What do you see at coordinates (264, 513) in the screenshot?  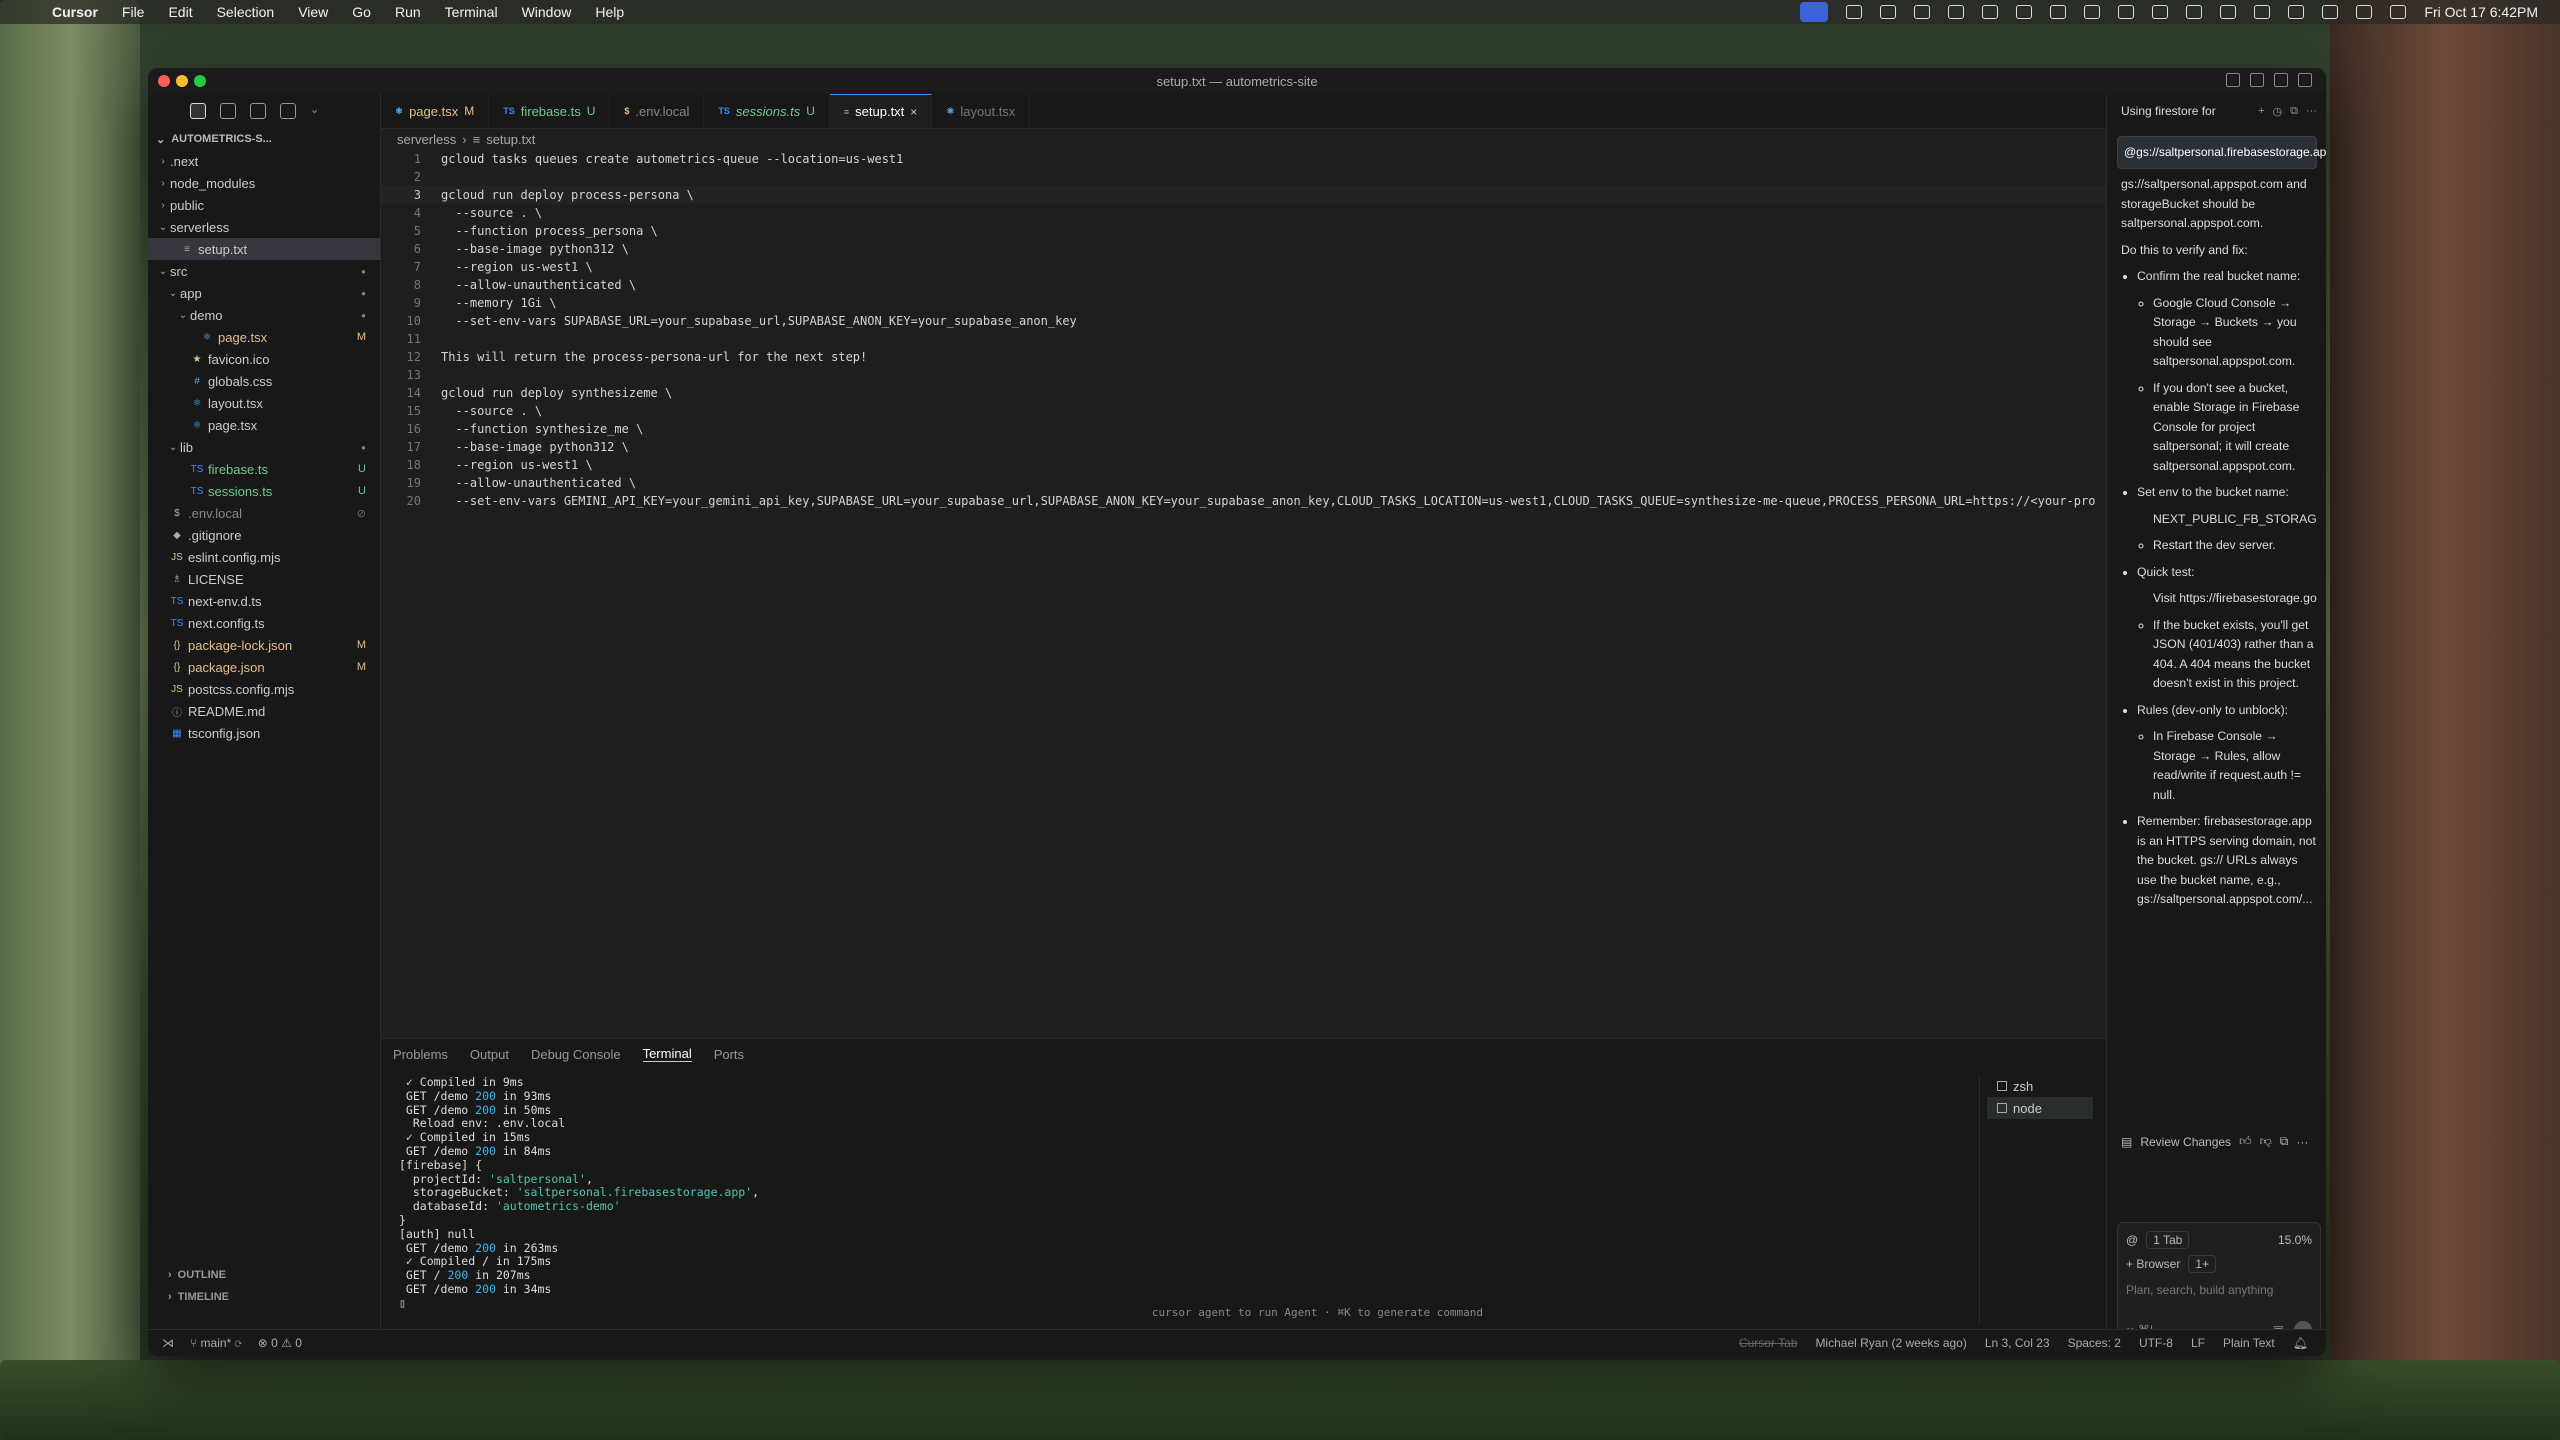 I see `explorer-file: $ .env.local ⊘` at bounding box center [264, 513].